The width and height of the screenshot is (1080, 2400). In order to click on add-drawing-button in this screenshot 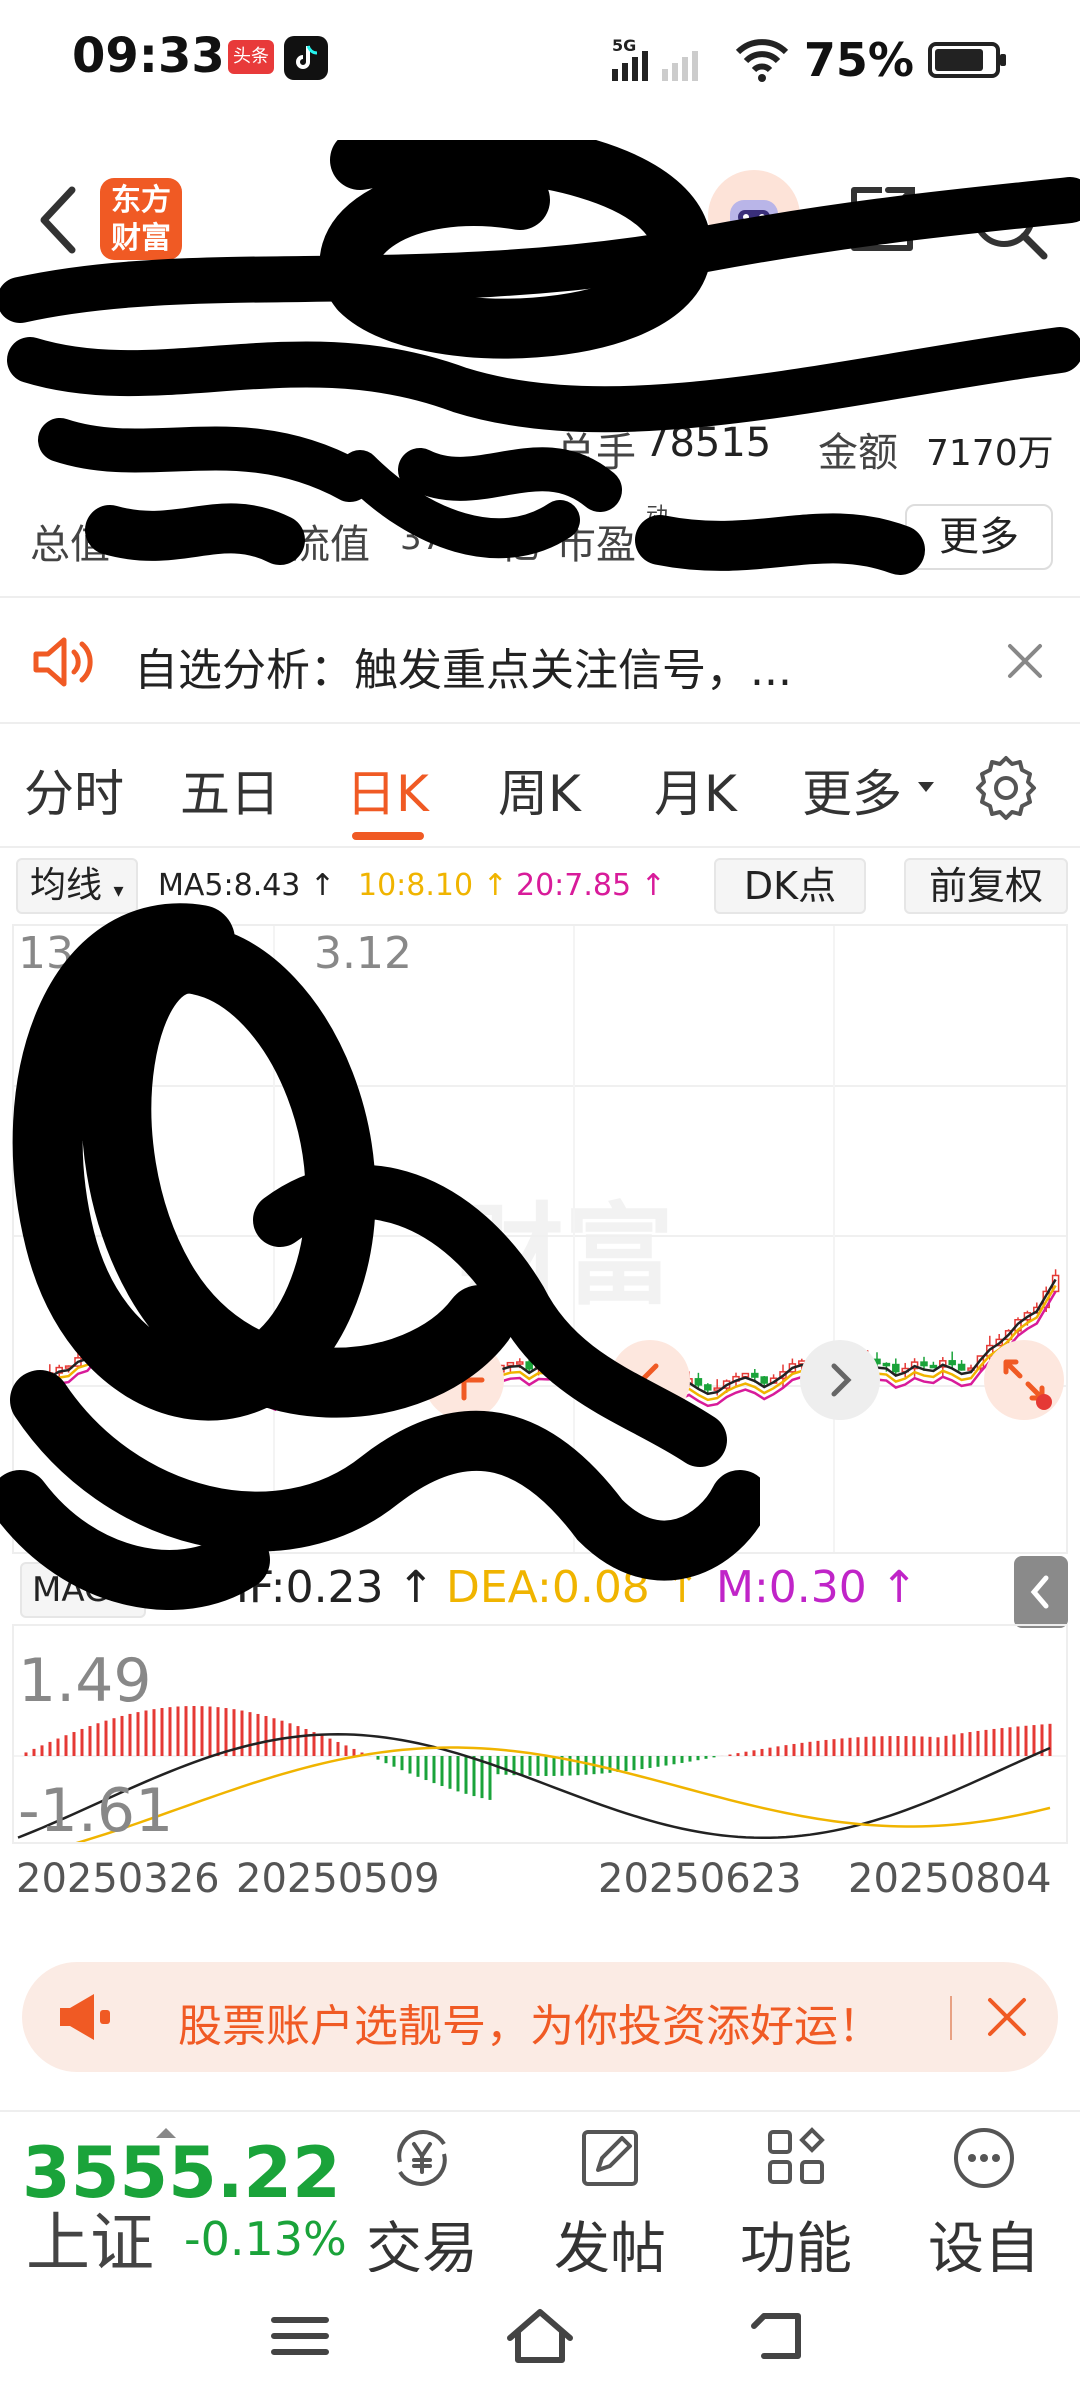, I will do `click(464, 1380)`.